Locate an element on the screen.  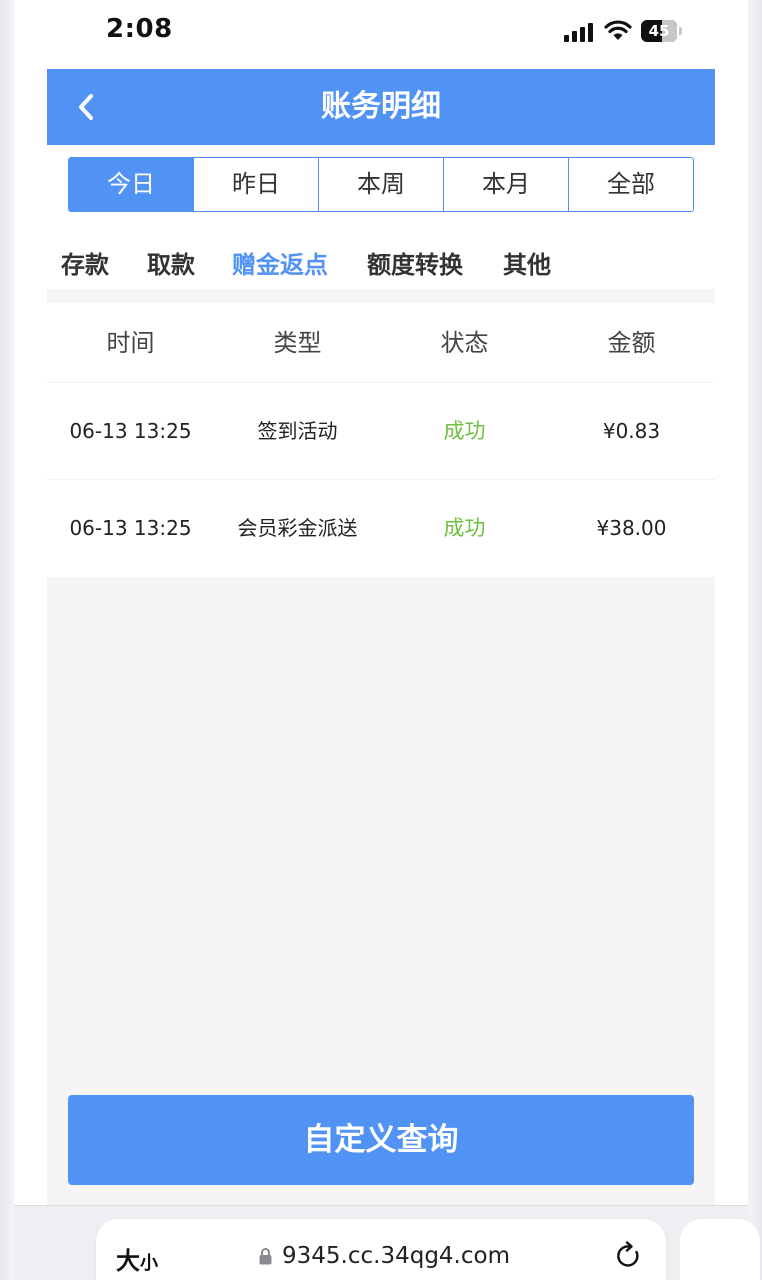
column-header-status: 状态 is located at coordinates (464, 343).